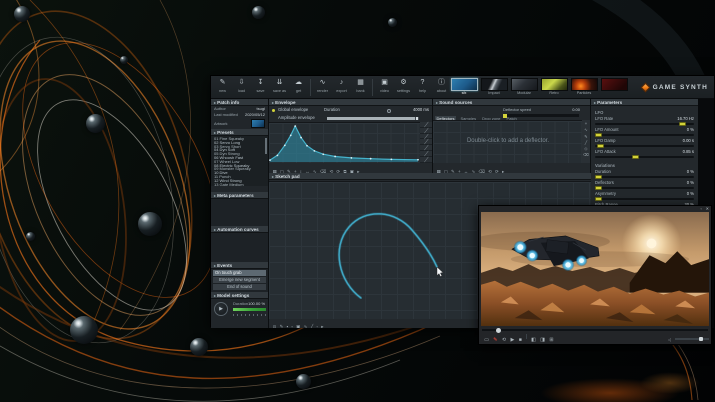 This screenshot has height=402, width=715. I want to click on toolbar-video-button: ▣ video, so click(384, 87).